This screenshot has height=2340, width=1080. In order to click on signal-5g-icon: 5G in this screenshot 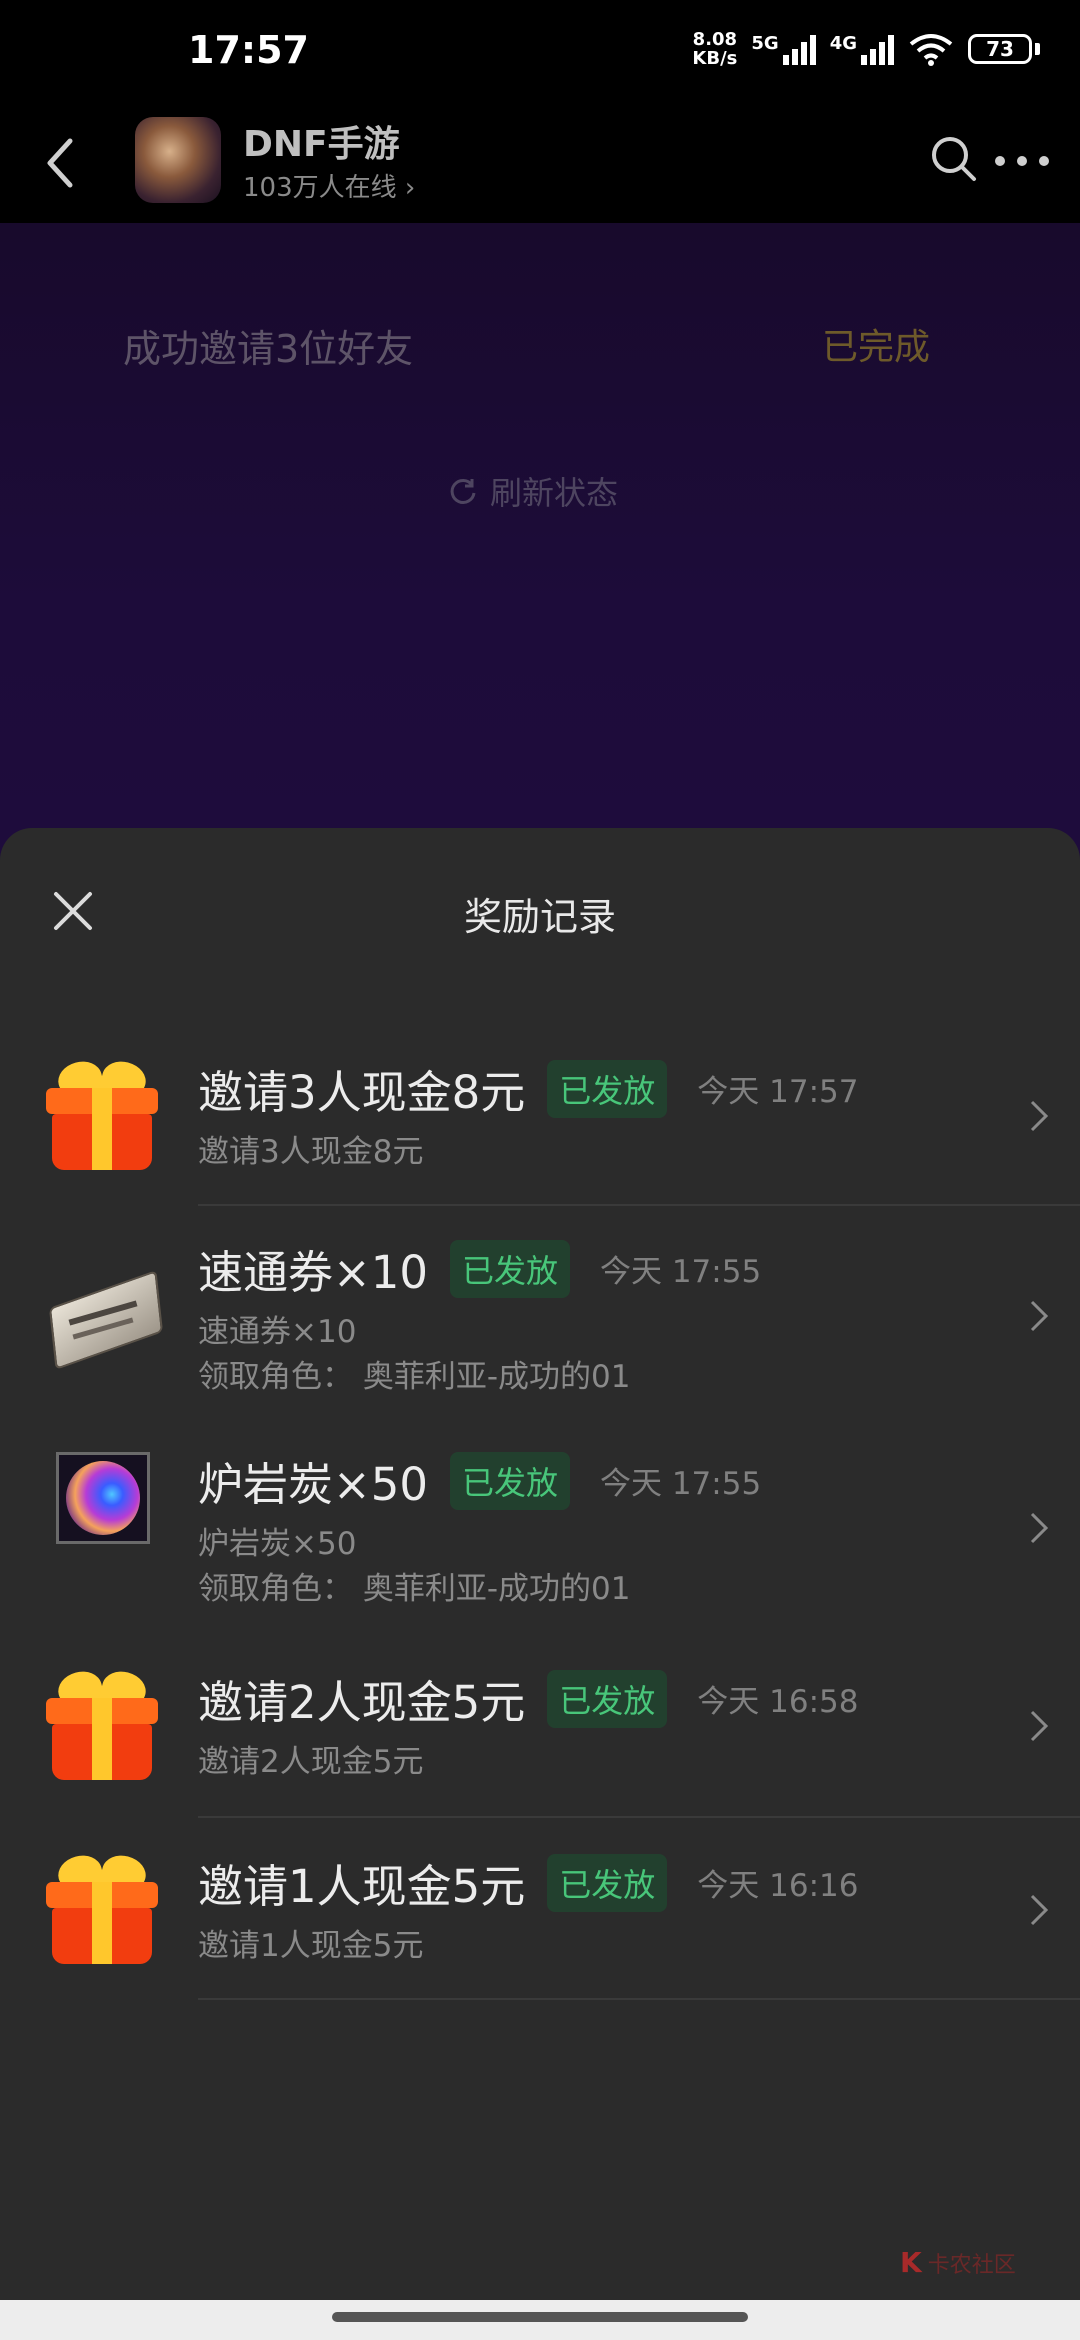, I will do `click(783, 49)`.